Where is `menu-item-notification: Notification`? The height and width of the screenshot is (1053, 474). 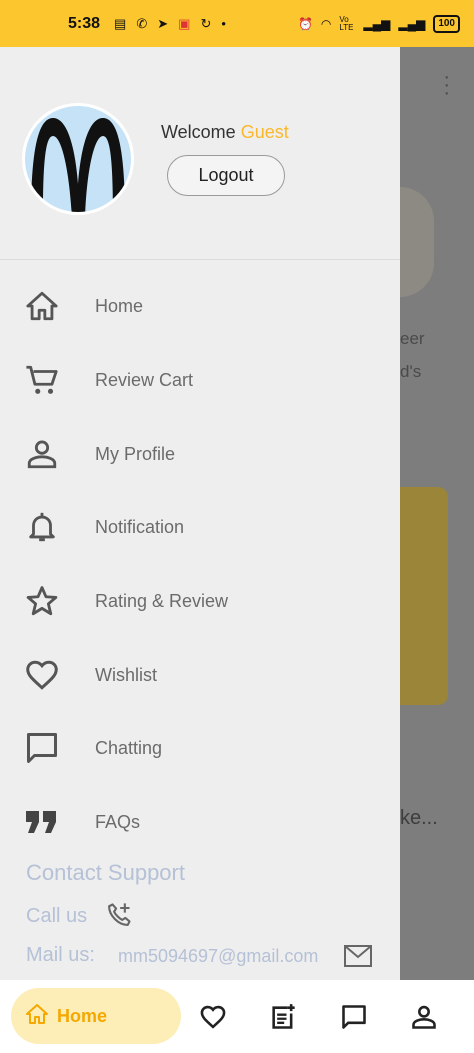
menu-item-notification: Notification is located at coordinates (200, 527).